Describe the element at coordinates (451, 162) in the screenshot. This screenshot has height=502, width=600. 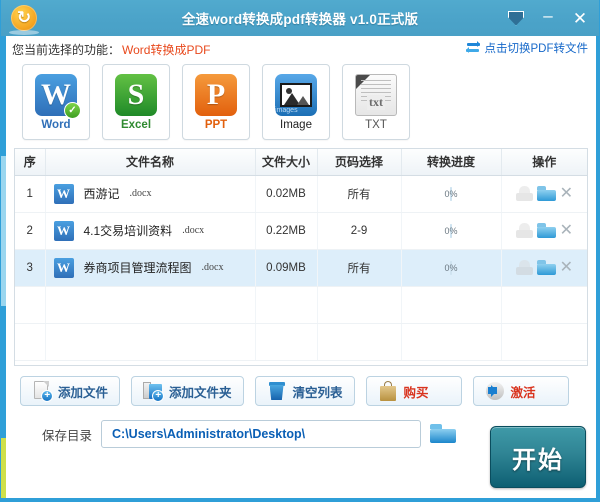
I see `column-header-progress: 转换进度` at that location.